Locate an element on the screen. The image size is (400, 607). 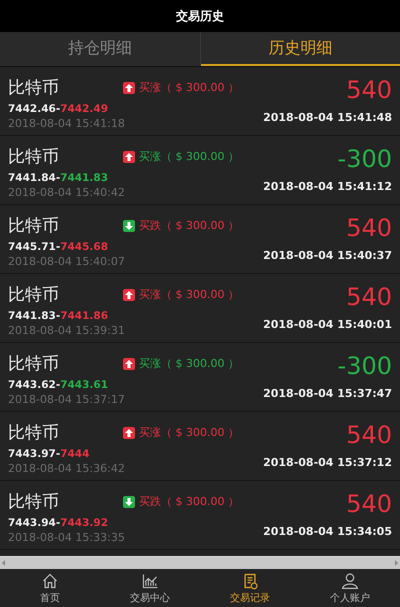
scrollbar is located at coordinates (200, 562).